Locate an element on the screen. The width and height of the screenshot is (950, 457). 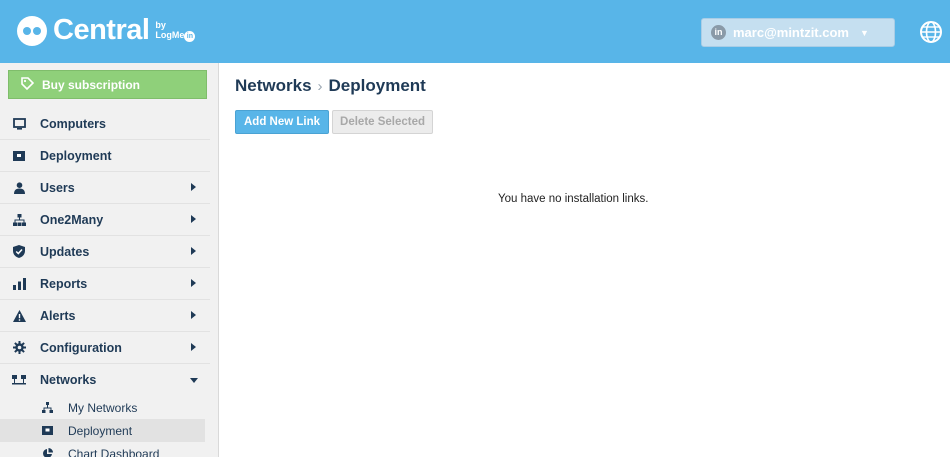
central-logo: Central by LogMe in is located at coordinates (106, 30).